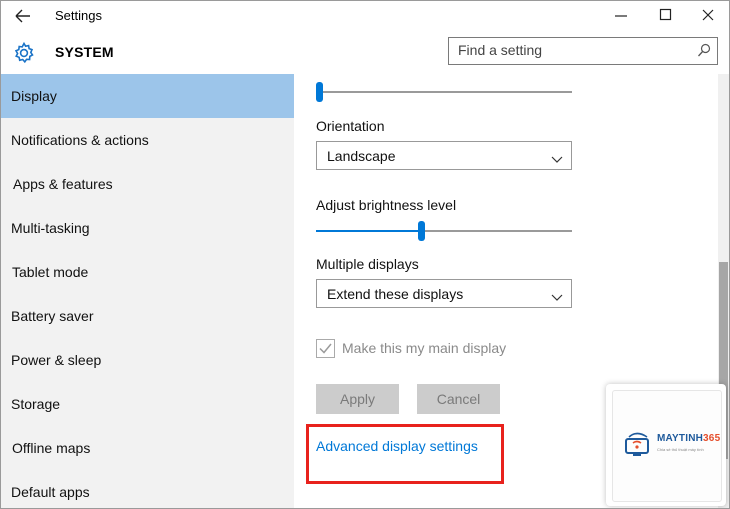 The image size is (730, 509). Describe the element at coordinates (78, 15) in the screenshot. I see `window-title: Settings` at that location.